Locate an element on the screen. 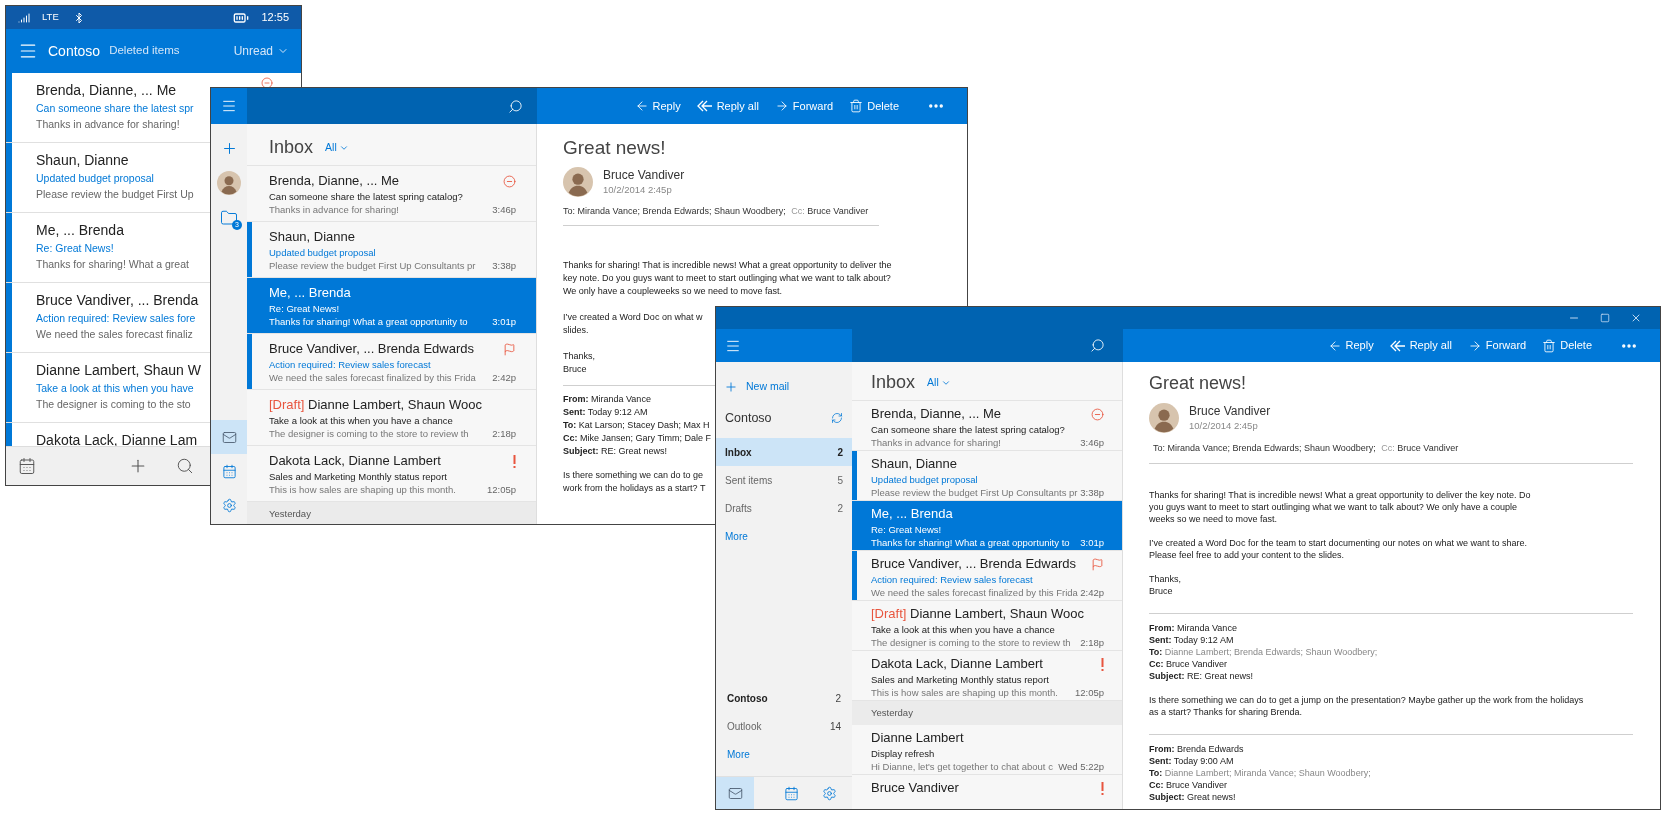 This screenshot has width=1673, height=819. header-line: From: Miranda Vance is located at coordinates (607, 399).